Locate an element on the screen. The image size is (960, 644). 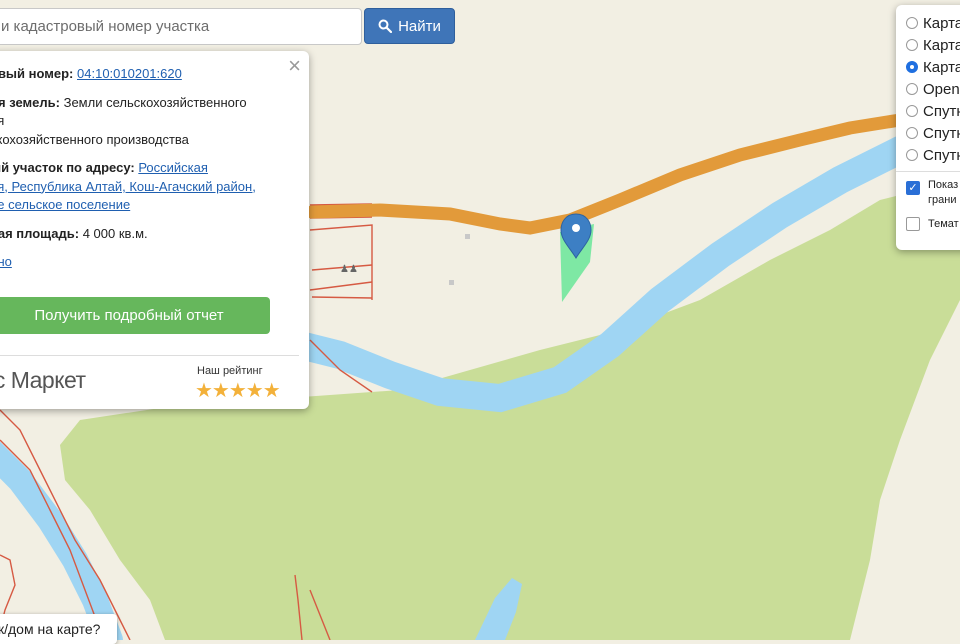
layer-option-2: Карта is located at coordinates (933, 45).